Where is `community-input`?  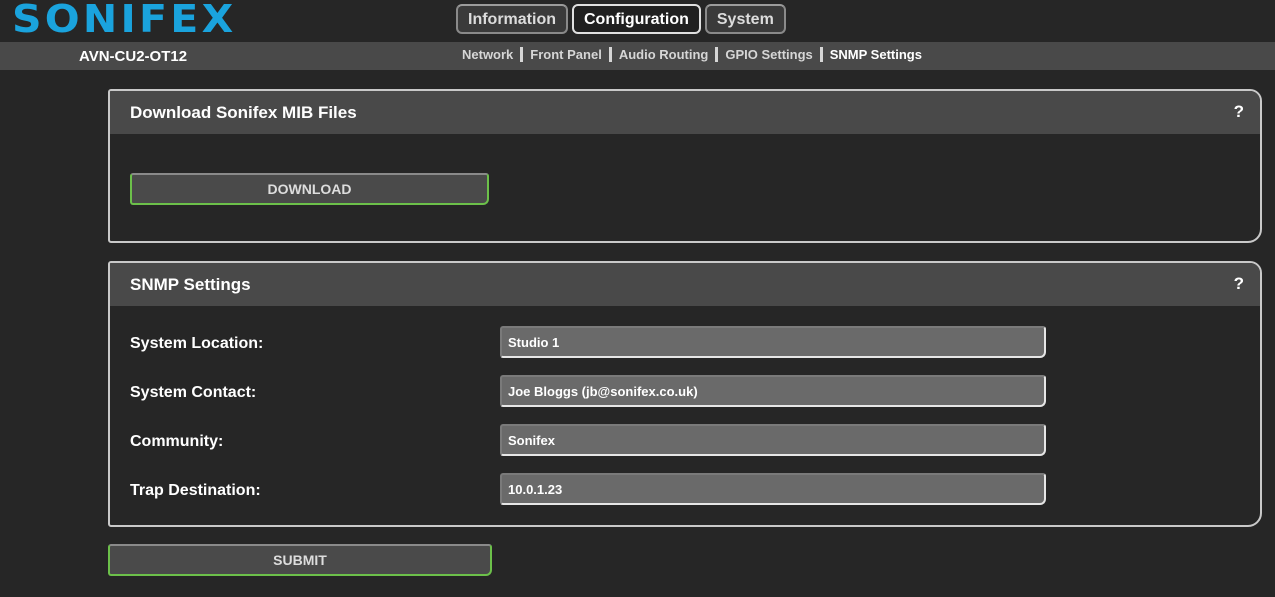 community-input is located at coordinates (773, 440).